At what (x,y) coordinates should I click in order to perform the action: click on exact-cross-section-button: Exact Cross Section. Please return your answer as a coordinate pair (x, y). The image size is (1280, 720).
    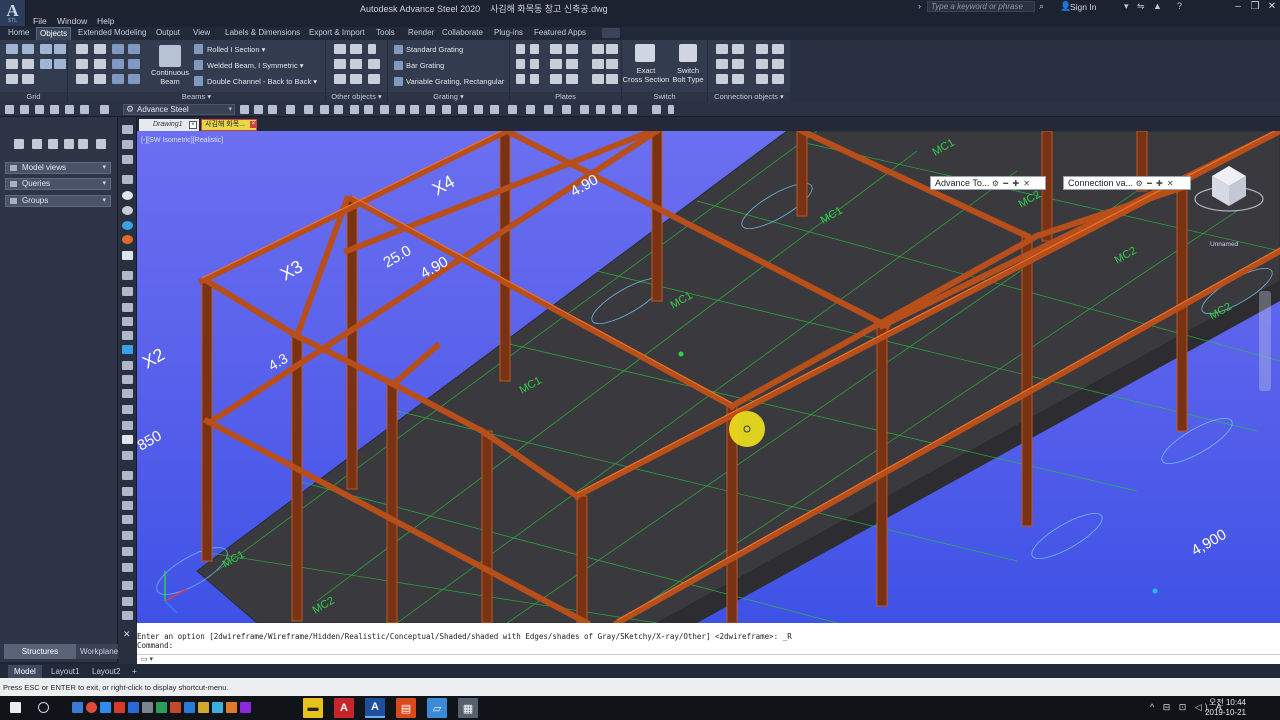
    Looking at the image, I should click on (646, 75).